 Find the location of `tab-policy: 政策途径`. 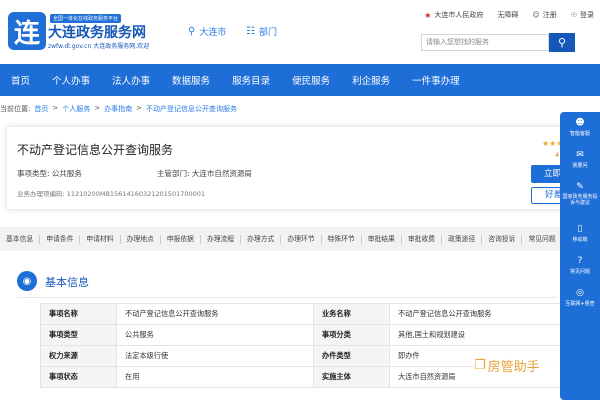

tab-policy: 政策途径 is located at coordinates (465, 239).